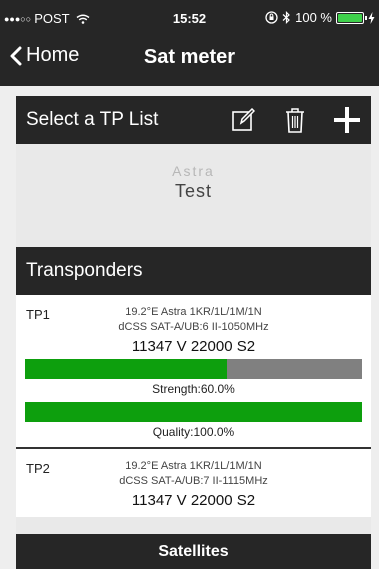  I want to click on strength-fill, so click(126, 369).